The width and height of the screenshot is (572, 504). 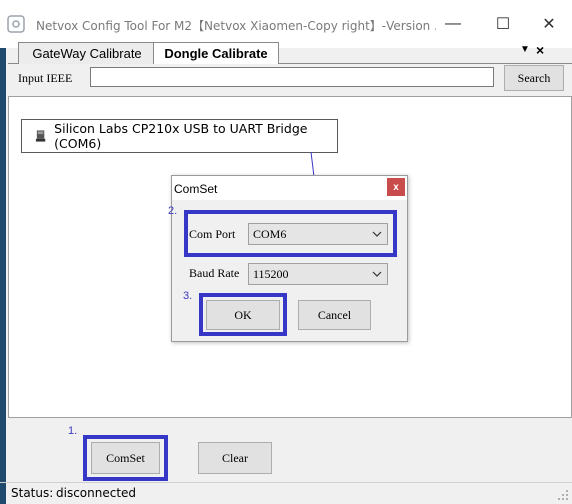 What do you see at coordinates (40, 136) in the screenshot?
I see `usb-device-icon` at bounding box center [40, 136].